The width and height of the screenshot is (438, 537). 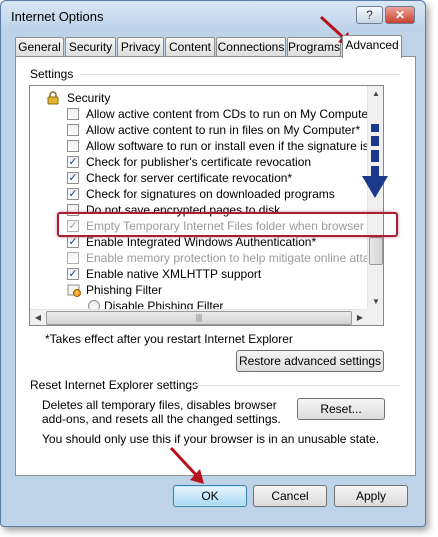 I want to click on title-bar: Internet Options ? ✕, so click(x=213, y=16).